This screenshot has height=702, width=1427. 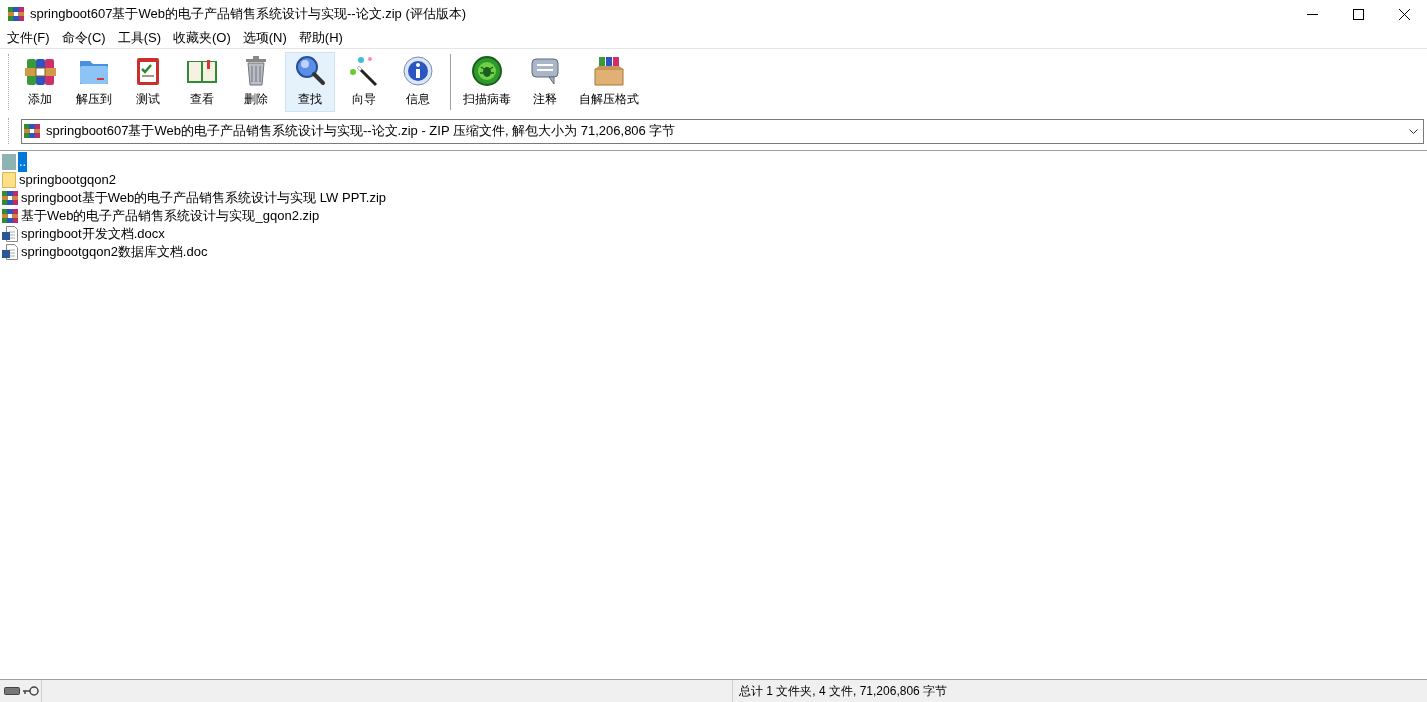 What do you see at coordinates (148, 81) in the screenshot?
I see `toolbar-button: 测试` at bounding box center [148, 81].